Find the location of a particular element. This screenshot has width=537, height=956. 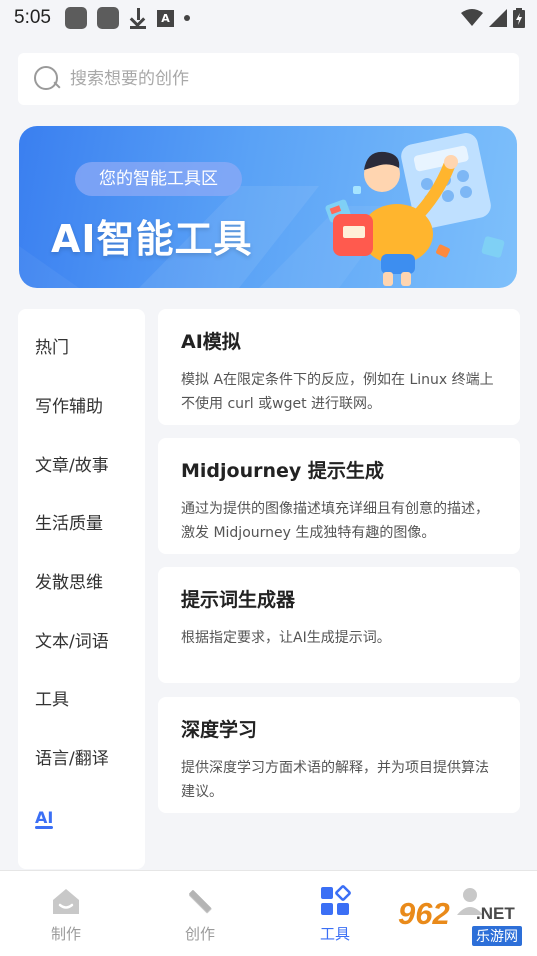

watermark-domain: .NET is located at coordinates (495, 913).